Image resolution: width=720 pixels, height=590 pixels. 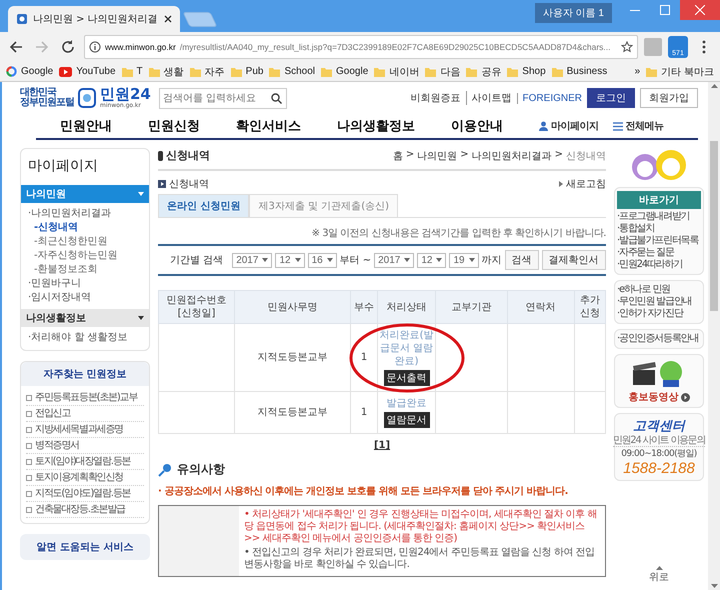 I want to click on quick-link: ·자주묻는 질문, so click(x=659, y=253).